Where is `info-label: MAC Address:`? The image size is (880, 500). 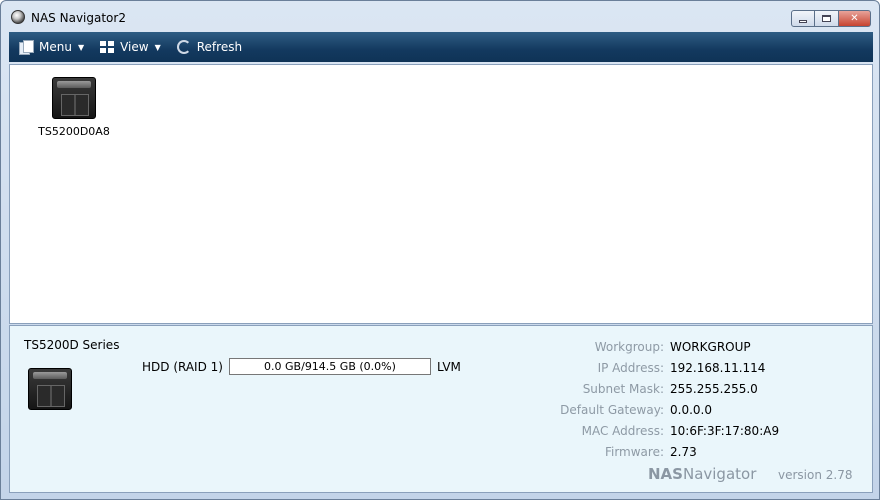
info-label: MAC Address: is located at coordinates (622, 430).